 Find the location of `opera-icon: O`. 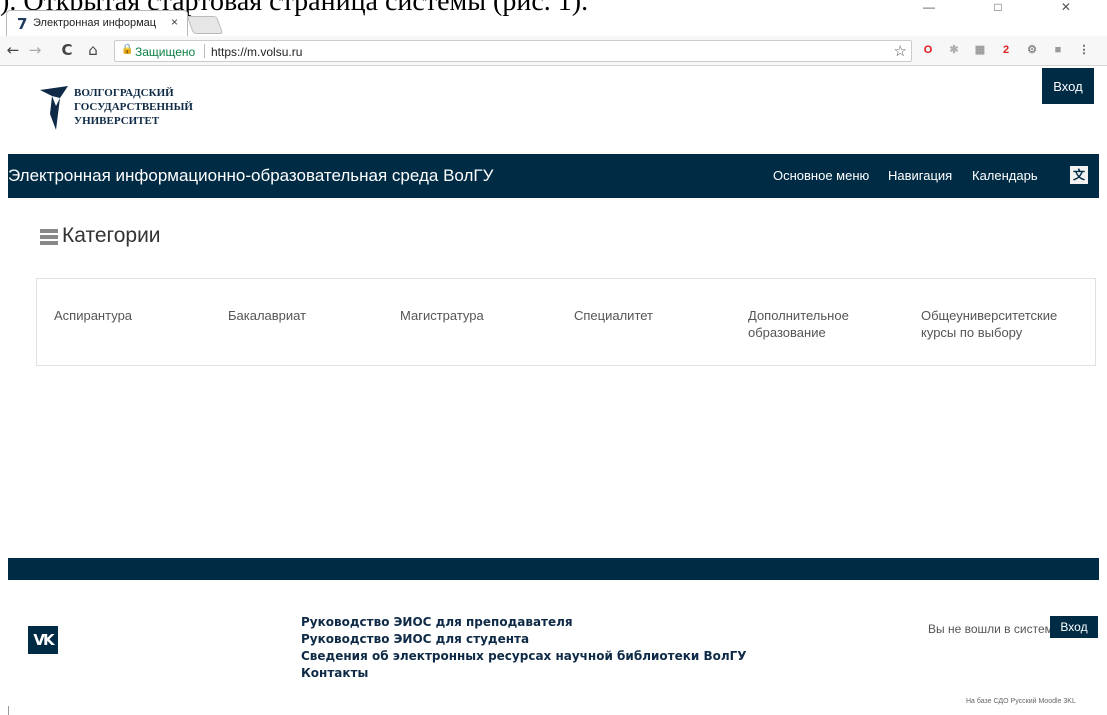

opera-icon: O is located at coordinates (928, 50).